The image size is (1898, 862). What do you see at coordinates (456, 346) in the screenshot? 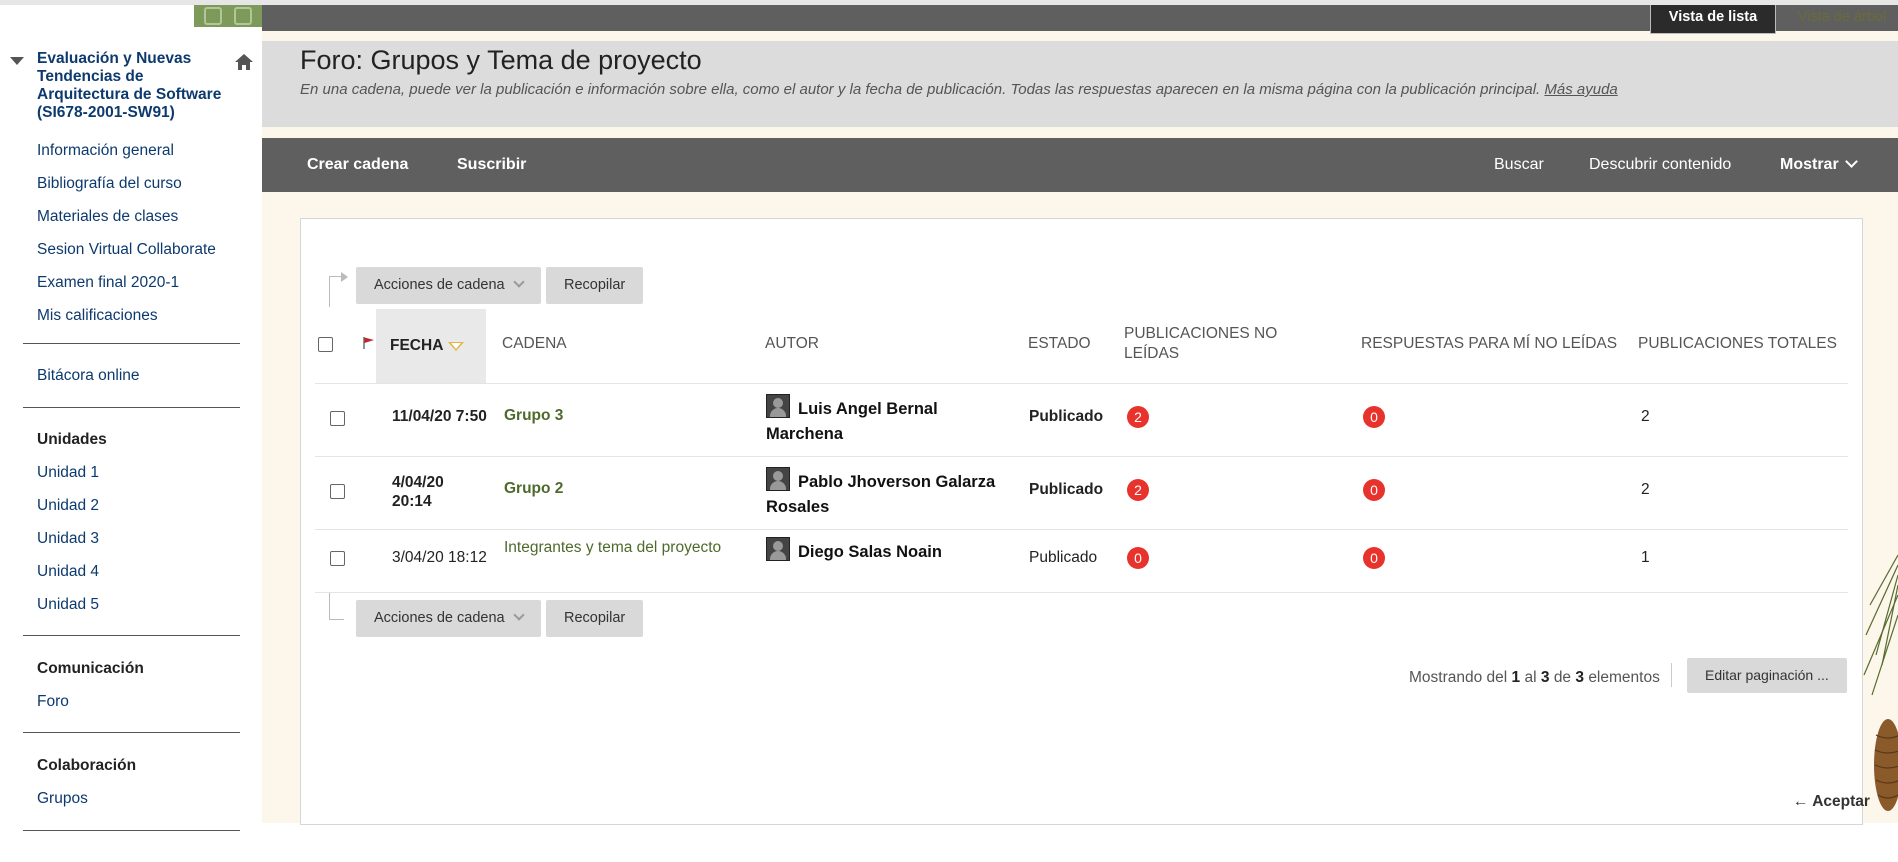
I see `sort-descending-icon` at bounding box center [456, 346].